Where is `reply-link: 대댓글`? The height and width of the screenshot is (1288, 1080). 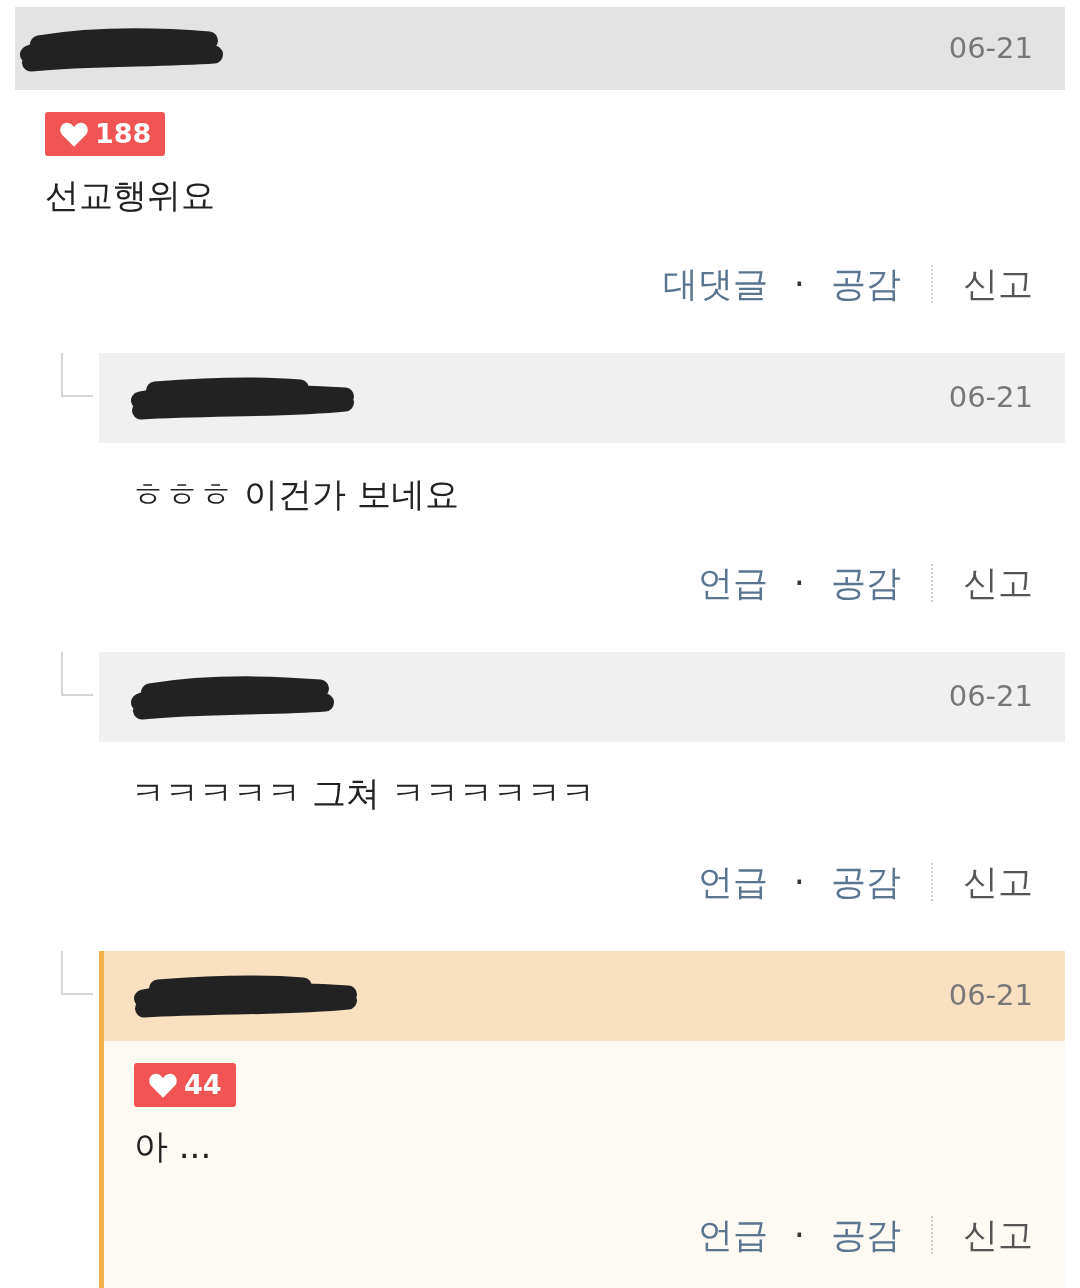 reply-link: 대댓글 is located at coordinates (715, 284).